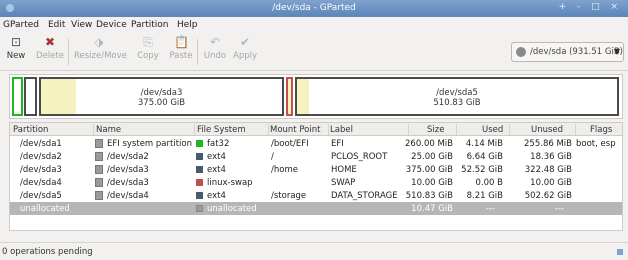 The height and width of the screenshot is (260, 628). Describe the element at coordinates (30, 96) in the screenshot. I see `diskmap-sda2` at that location.